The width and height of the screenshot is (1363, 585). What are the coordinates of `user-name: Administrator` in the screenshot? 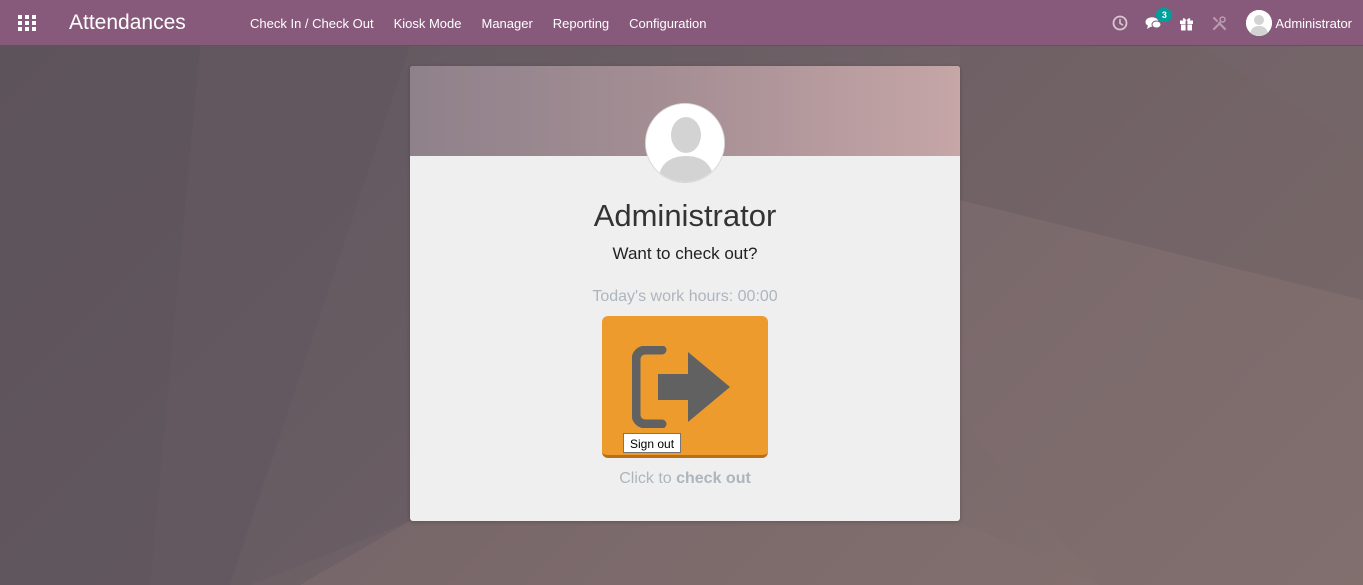 It's located at (1313, 23).